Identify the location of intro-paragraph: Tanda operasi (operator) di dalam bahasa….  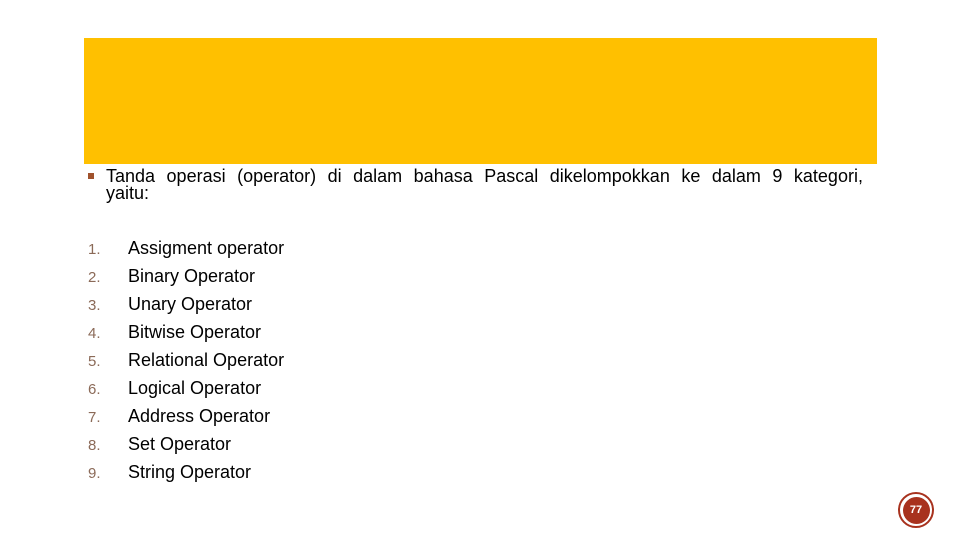
(475, 184).